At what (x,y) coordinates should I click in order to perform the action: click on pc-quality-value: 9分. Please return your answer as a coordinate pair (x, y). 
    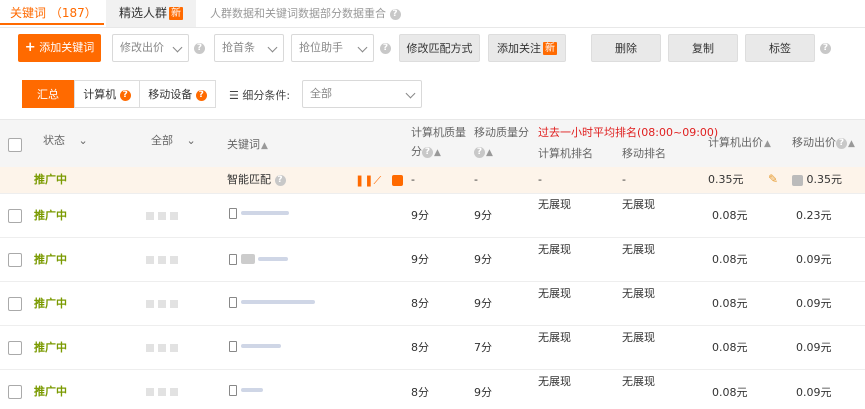
    Looking at the image, I should click on (420, 215).